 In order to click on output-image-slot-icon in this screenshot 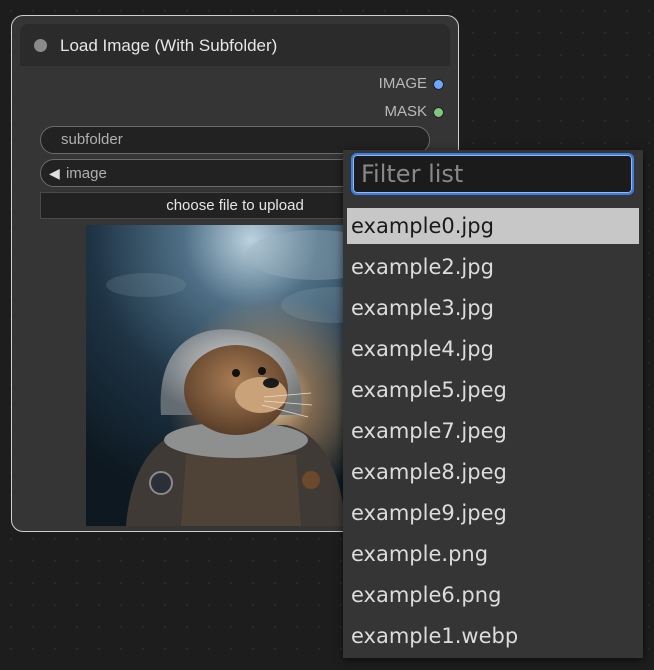, I will do `click(438, 84)`.